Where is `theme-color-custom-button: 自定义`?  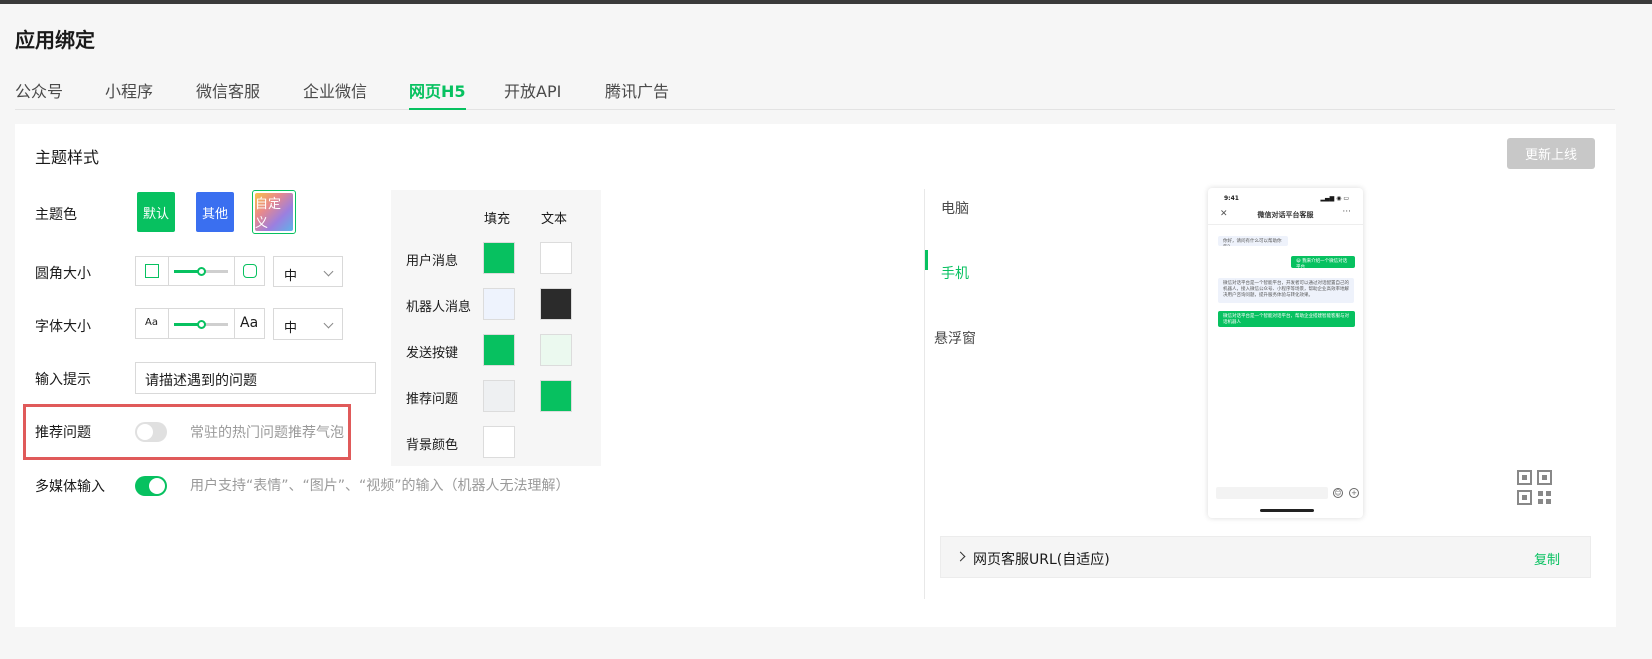 theme-color-custom-button: 自定义 is located at coordinates (274, 212).